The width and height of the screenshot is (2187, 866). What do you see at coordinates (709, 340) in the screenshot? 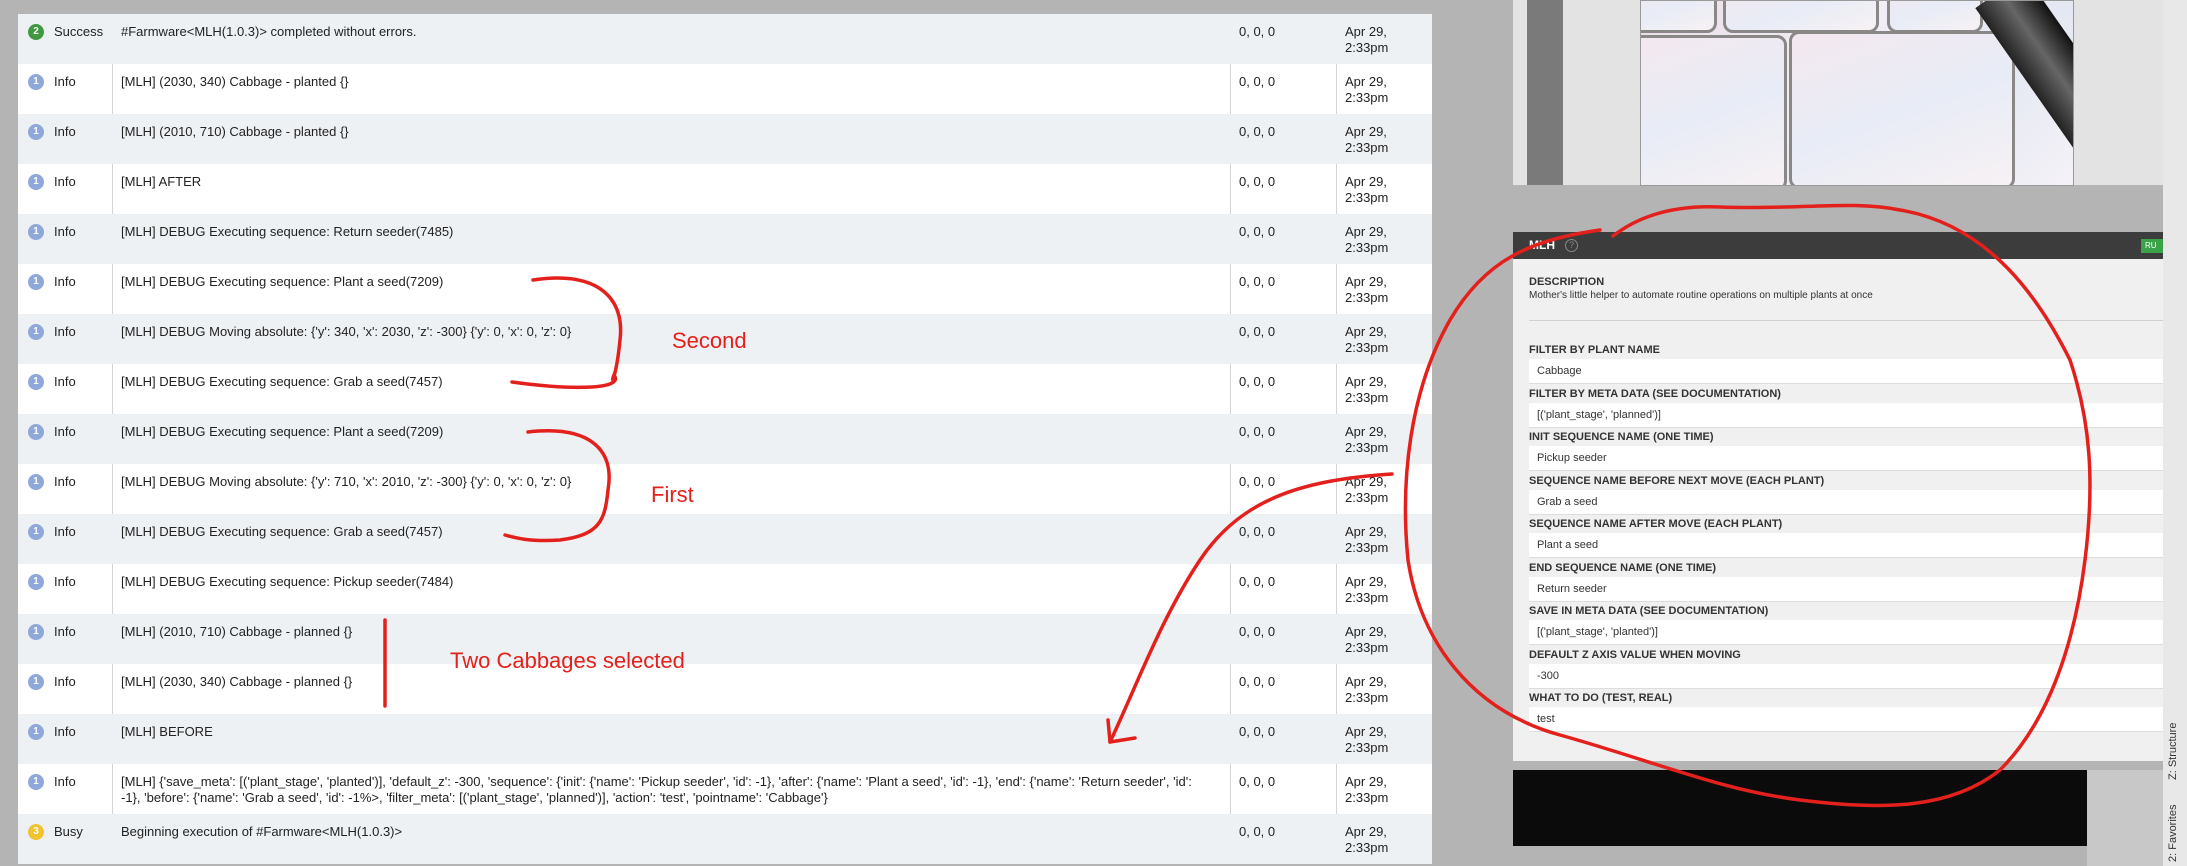
I see `annotation-second: Second` at bounding box center [709, 340].